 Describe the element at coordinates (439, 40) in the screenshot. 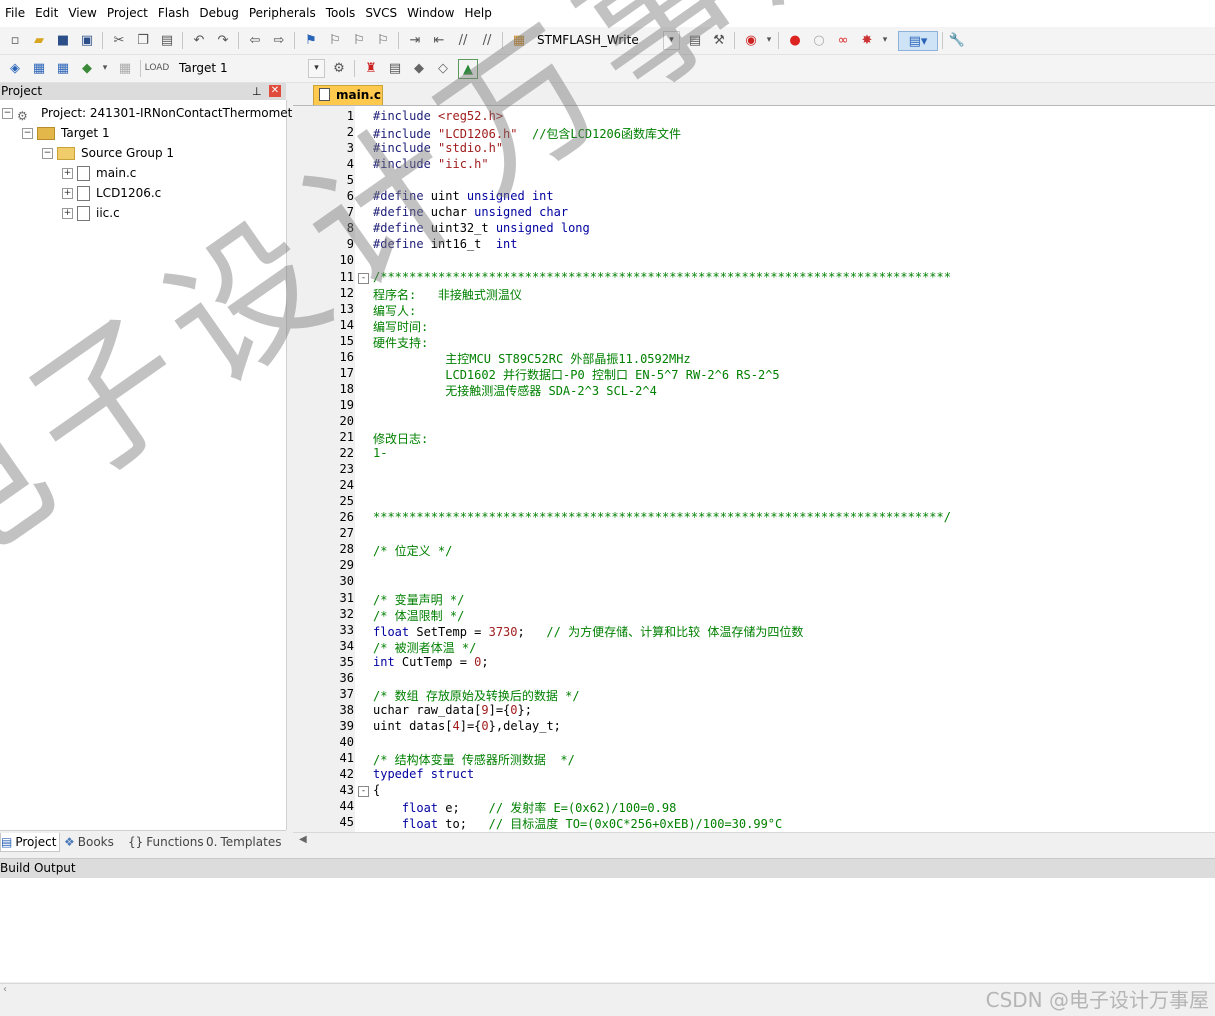

I see `unindent-icon: ⇤` at that location.